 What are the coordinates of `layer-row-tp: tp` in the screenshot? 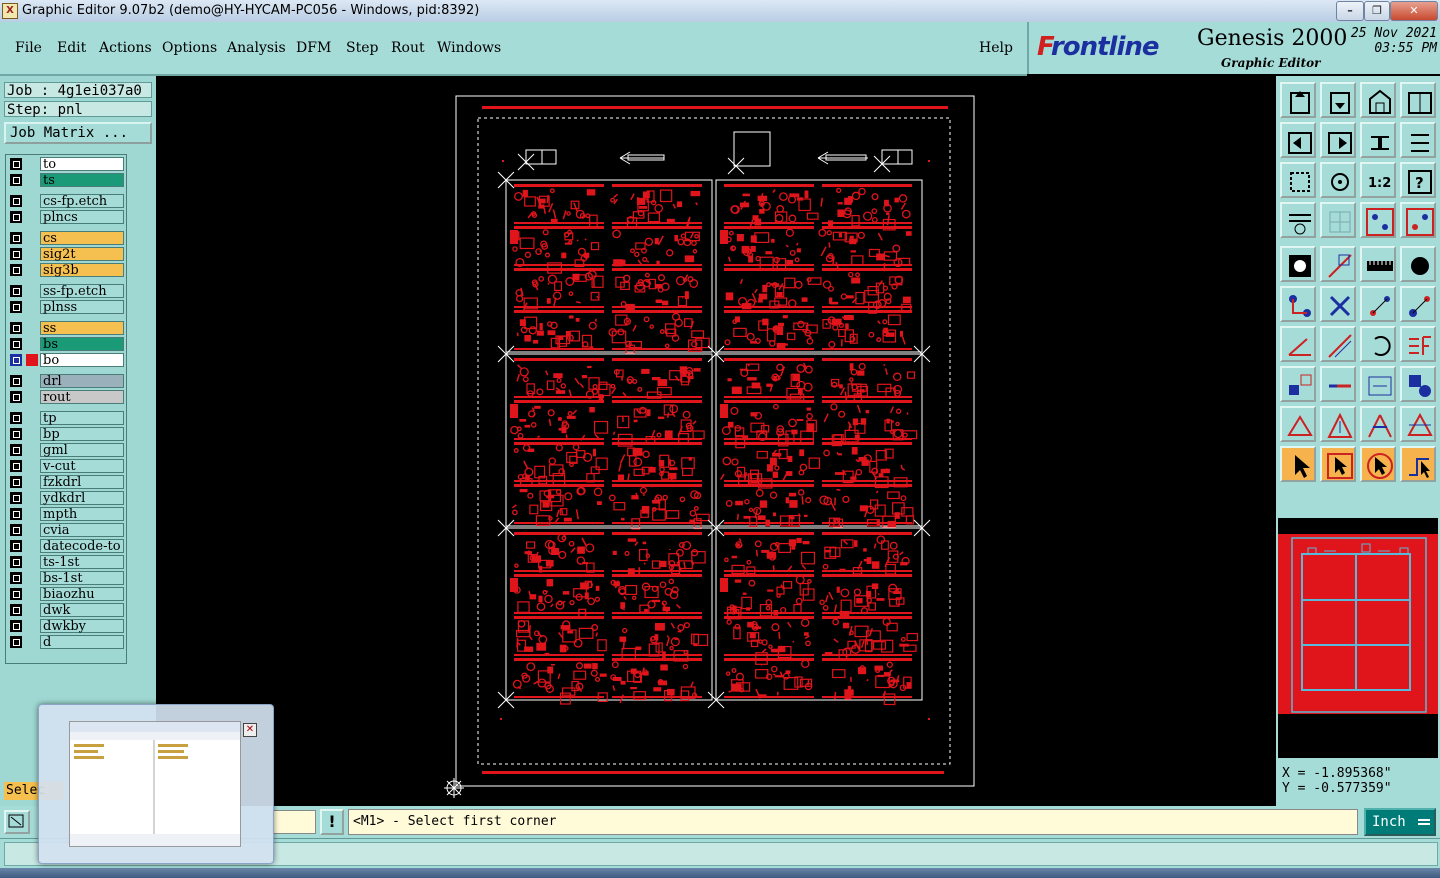 It's located at (66, 418).